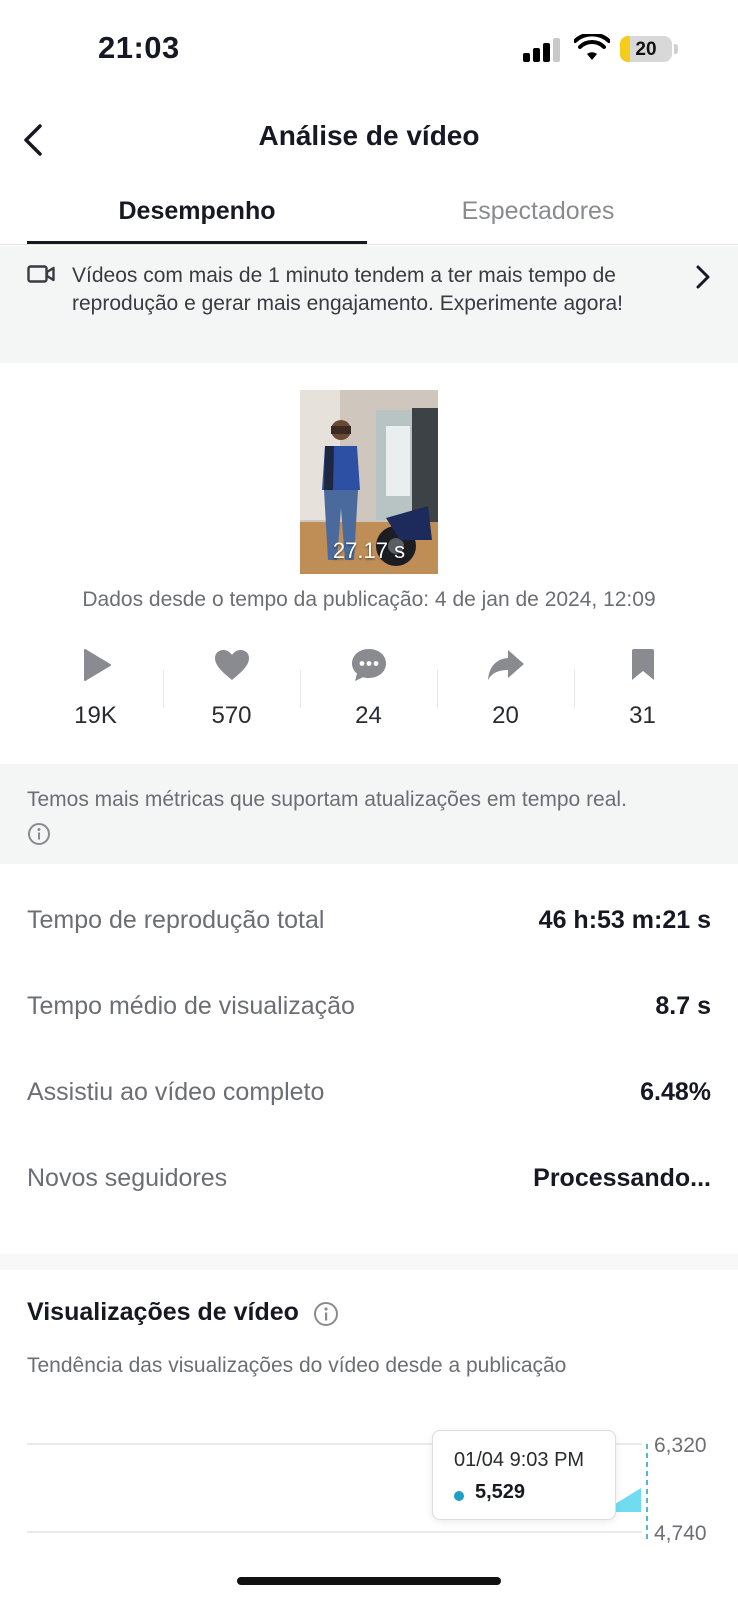 This screenshot has height=1600, width=738. I want to click on chart-tooltip: 01/04 9:03 PM 5,529, so click(524, 1475).